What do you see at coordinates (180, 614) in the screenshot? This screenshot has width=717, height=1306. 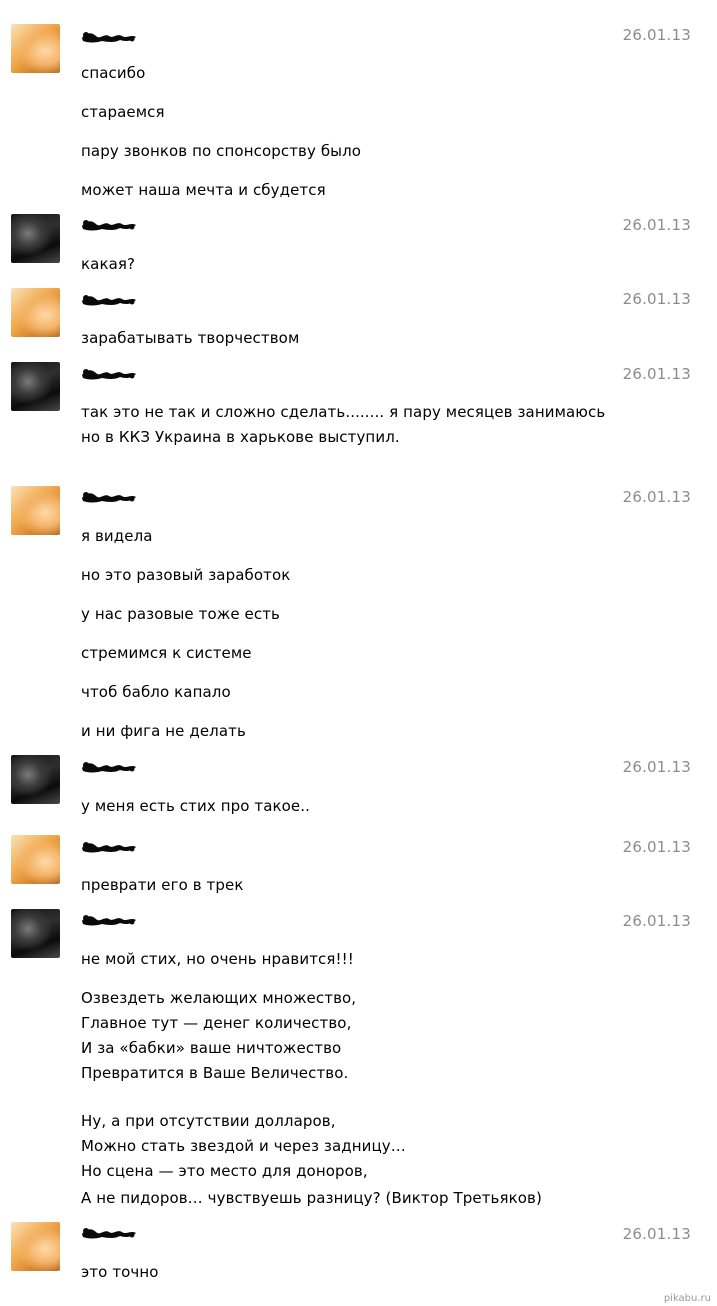 I see `message-text: у нас разовые тоже есть` at bounding box center [180, 614].